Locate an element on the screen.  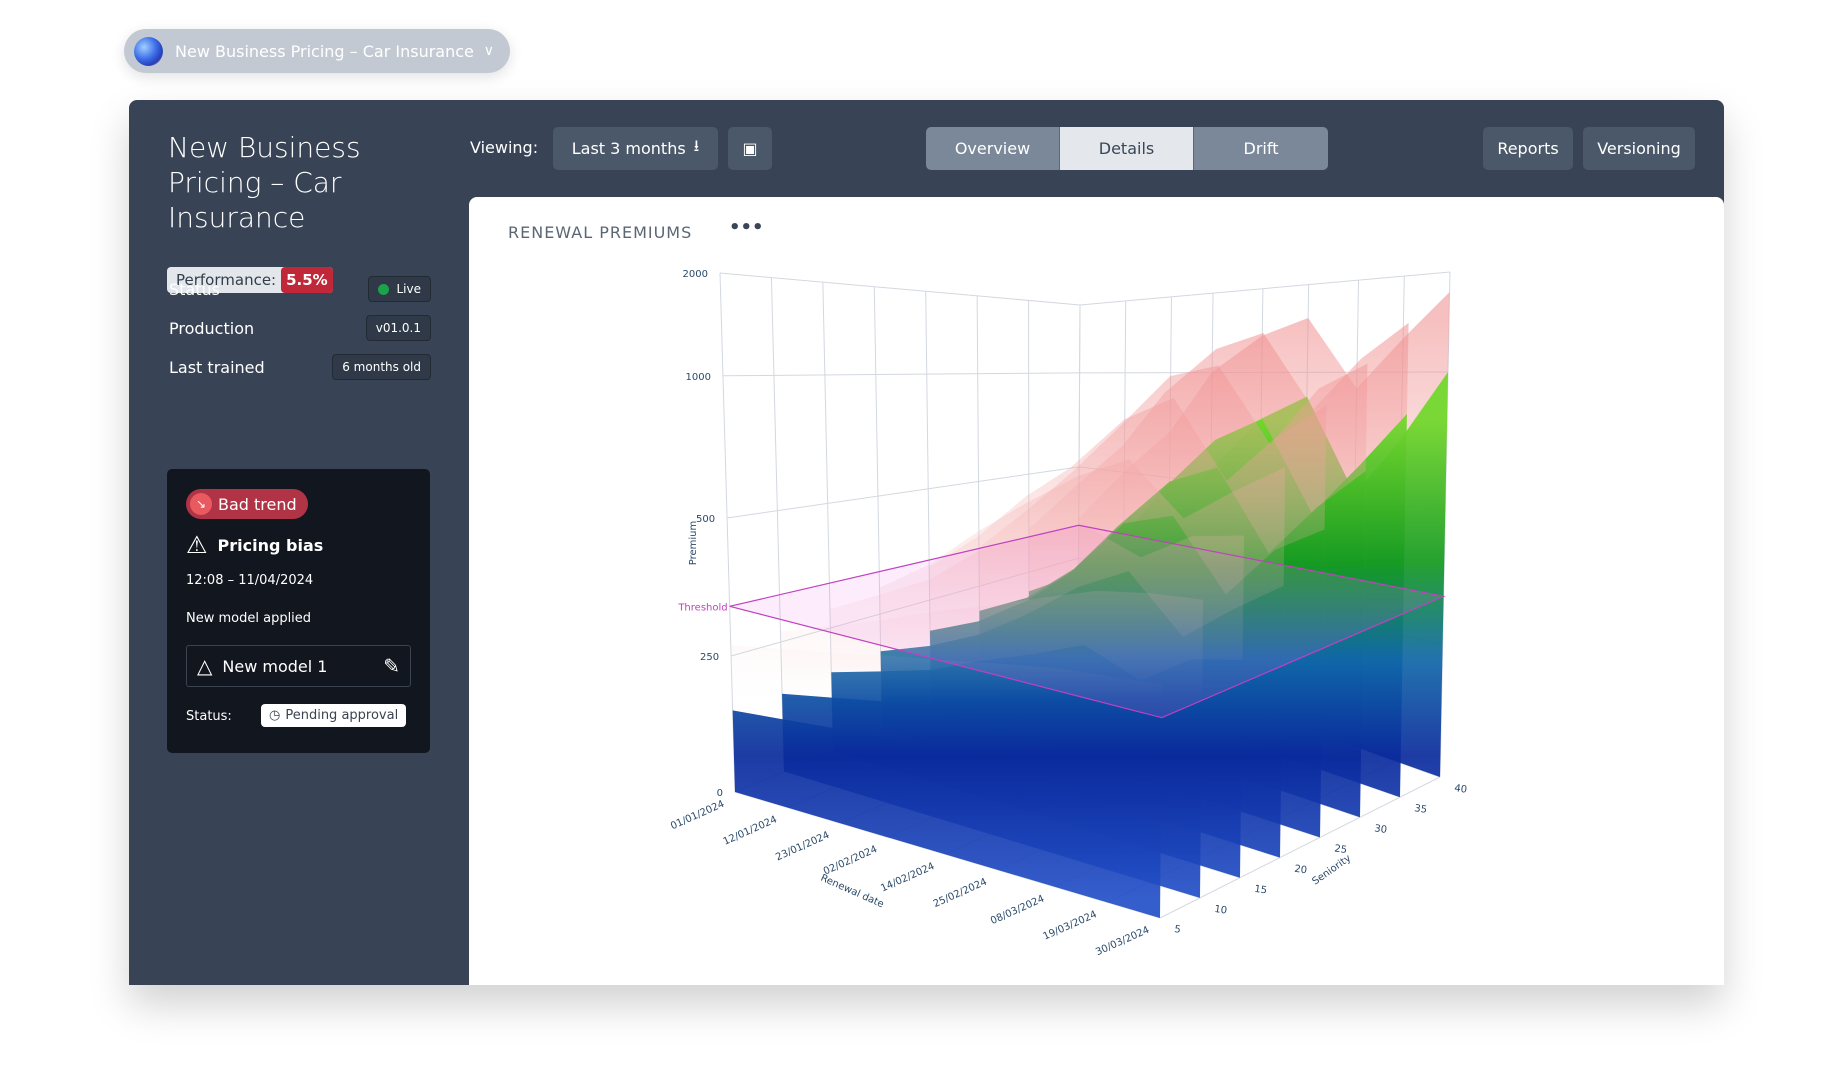
date-tick-label: 01/01/2024 is located at coordinates (697, 815).